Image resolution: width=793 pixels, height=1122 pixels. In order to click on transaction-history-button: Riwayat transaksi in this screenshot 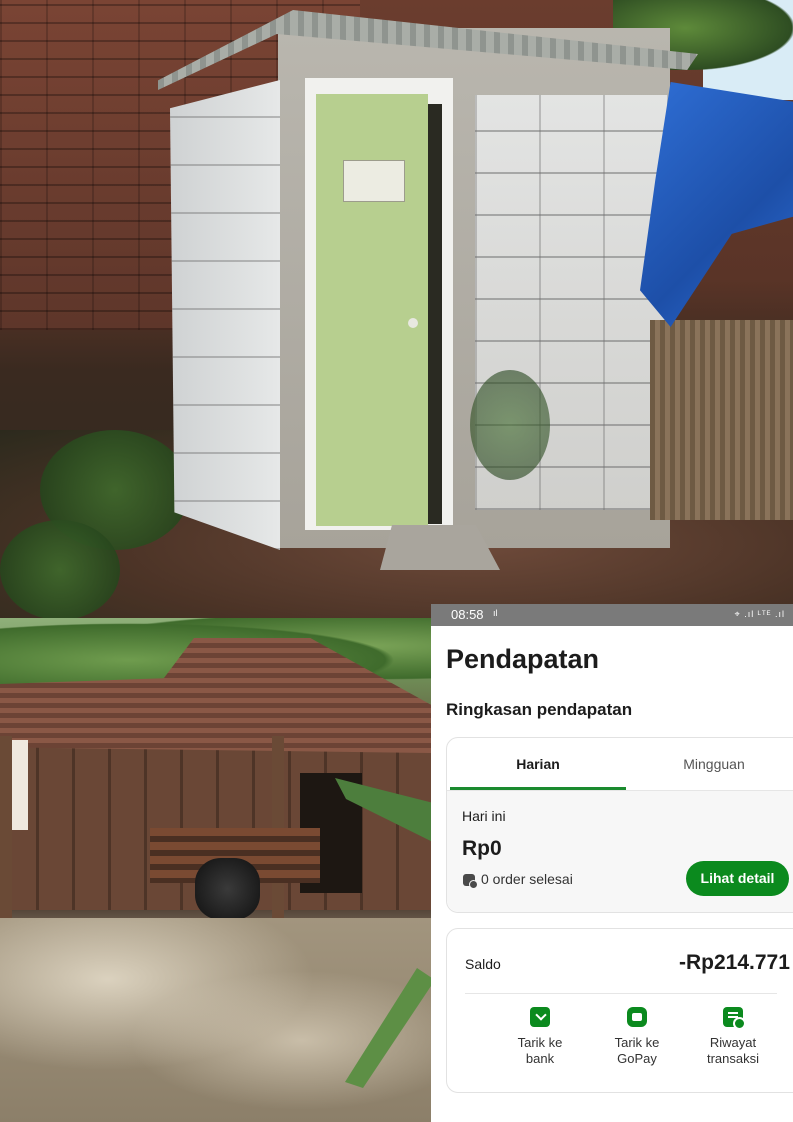, I will do `click(733, 1037)`.